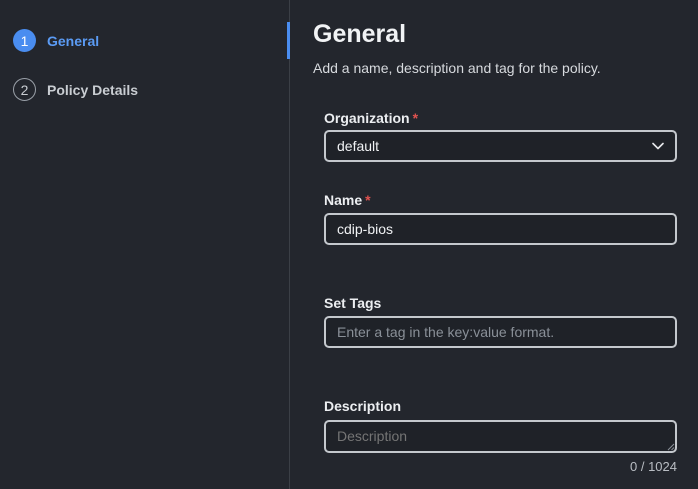  What do you see at coordinates (653, 466) in the screenshot?
I see `character-counter: 0 / 1024` at bounding box center [653, 466].